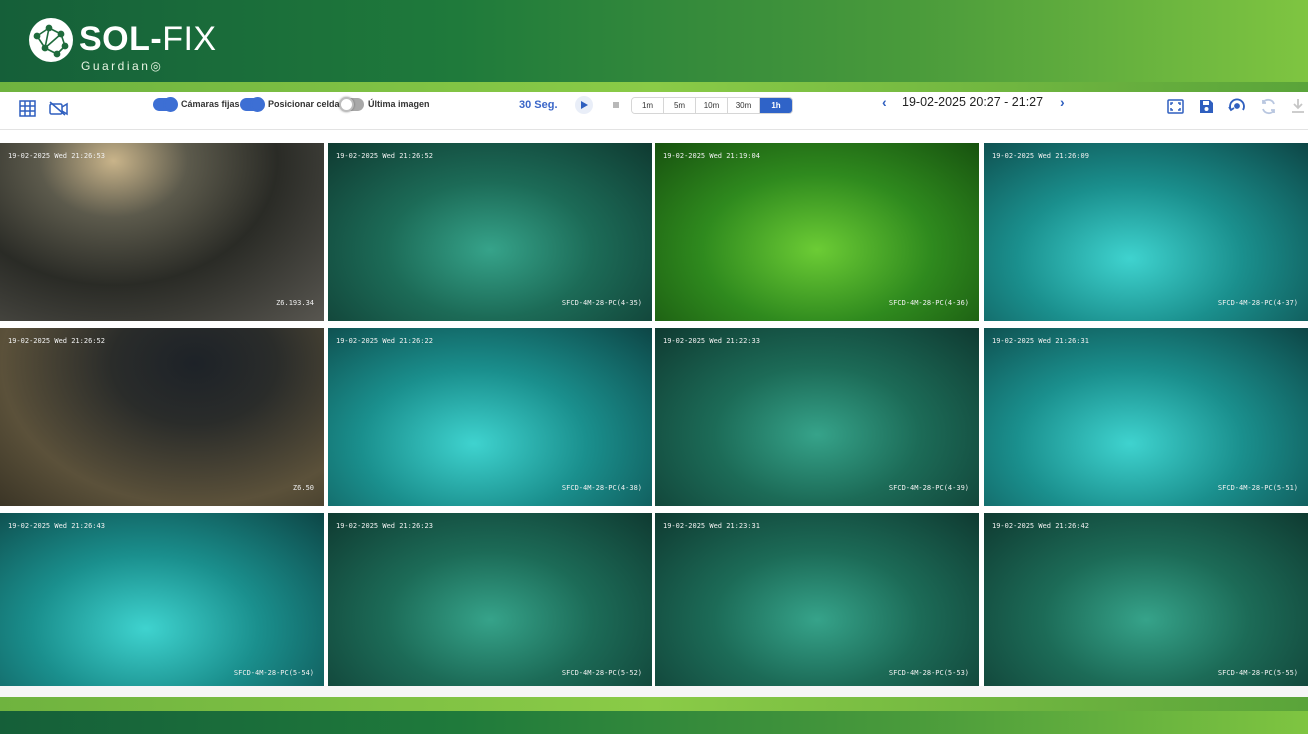  Describe the element at coordinates (384, 341) in the screenshot. I see `camera-timestamp: 19-02-2025 Wed 21:26:22` at that location.